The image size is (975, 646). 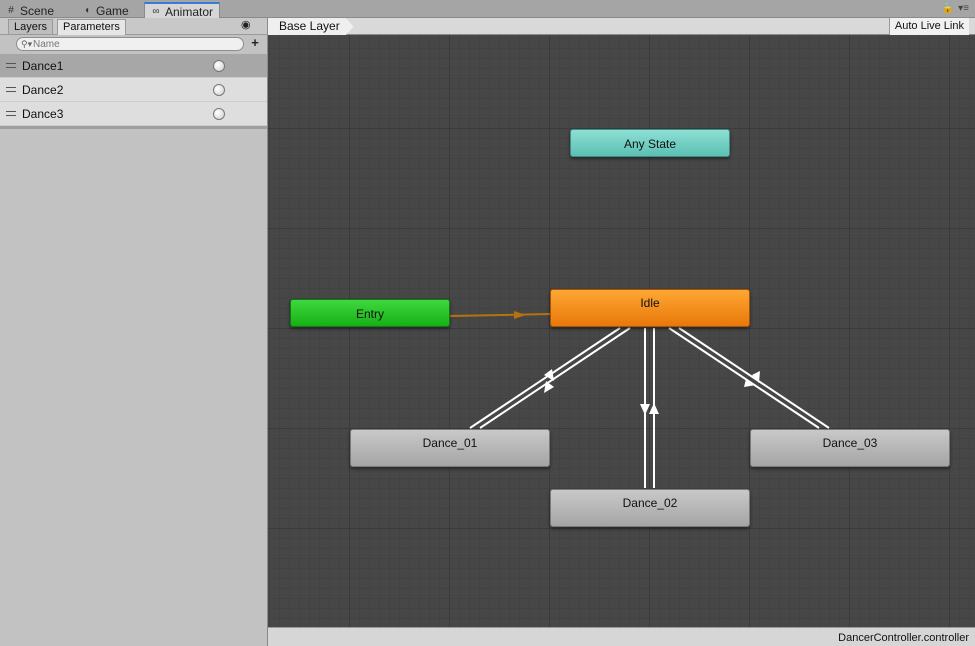 I want to click on parameter-row: Dance2, so click(x=133, y=90).